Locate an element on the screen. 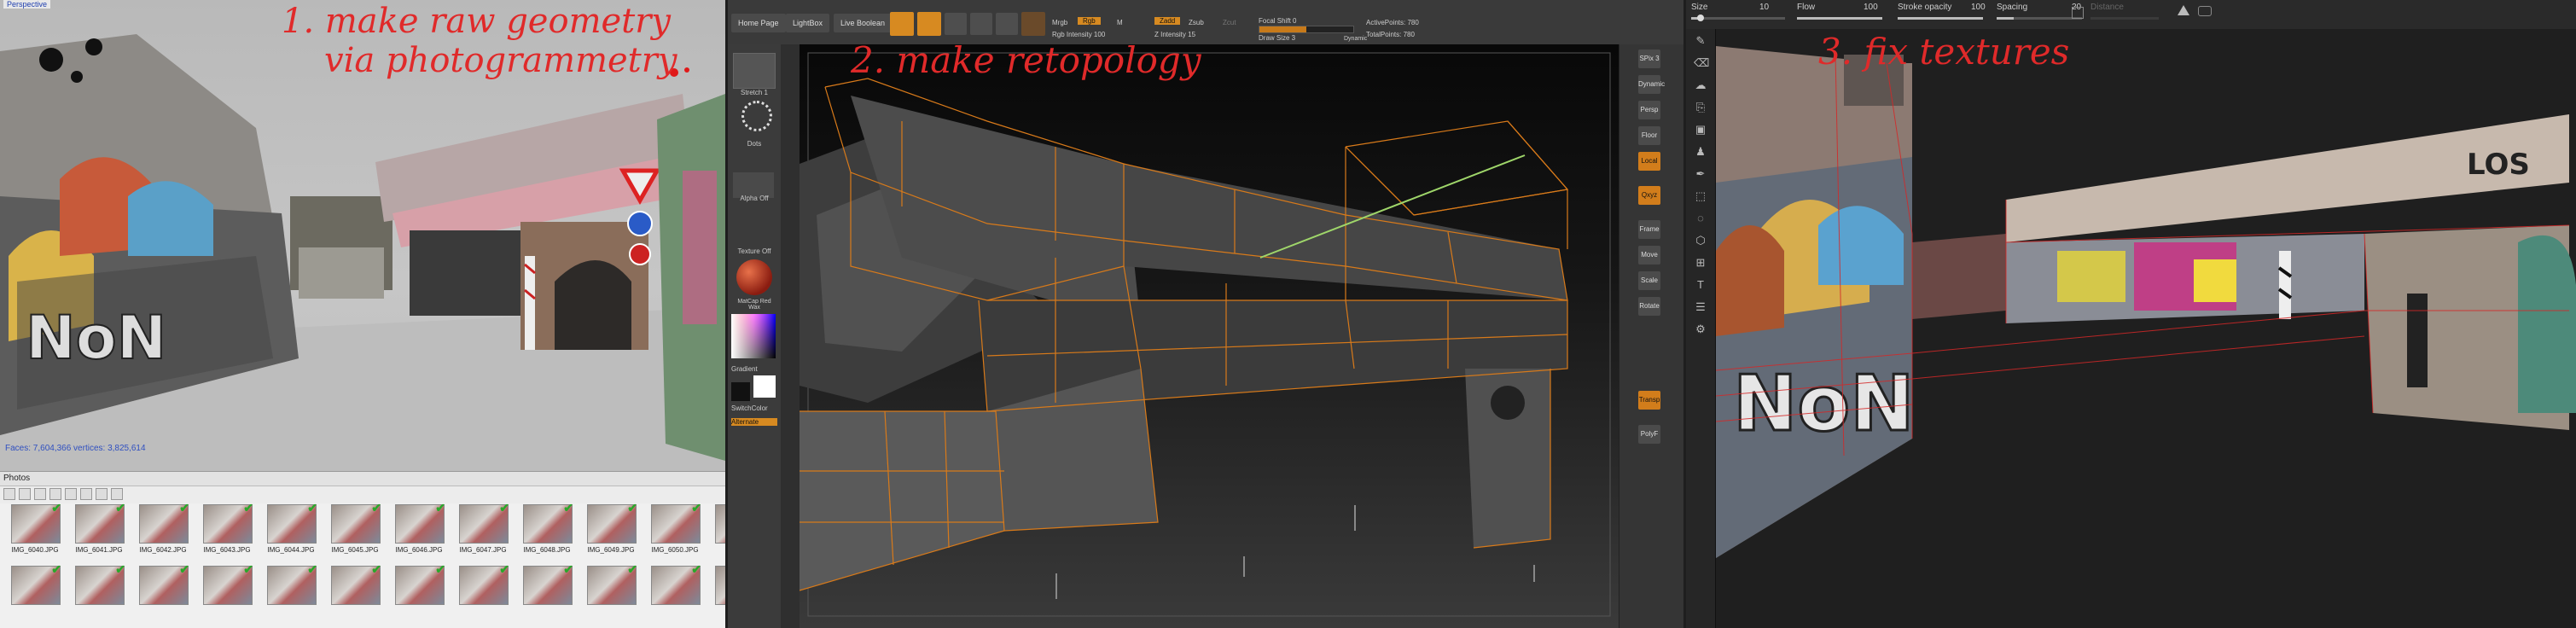 The height and width of the screenshot is (628, 2576). live-boolean-button: Live Boolean is located at coordinates (863, 23).